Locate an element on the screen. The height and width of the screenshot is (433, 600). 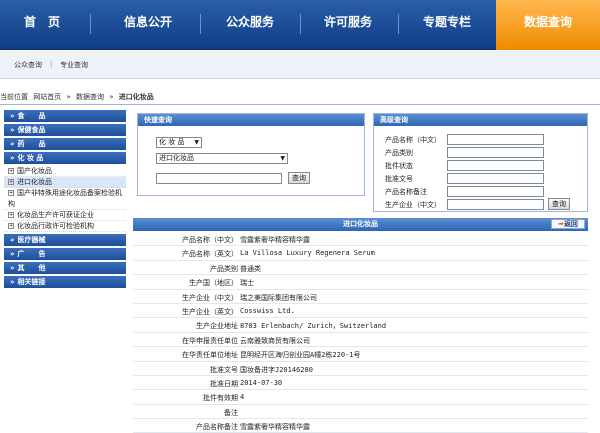
row-label: 生产企业（中文） is located at coordinates (210, 297).